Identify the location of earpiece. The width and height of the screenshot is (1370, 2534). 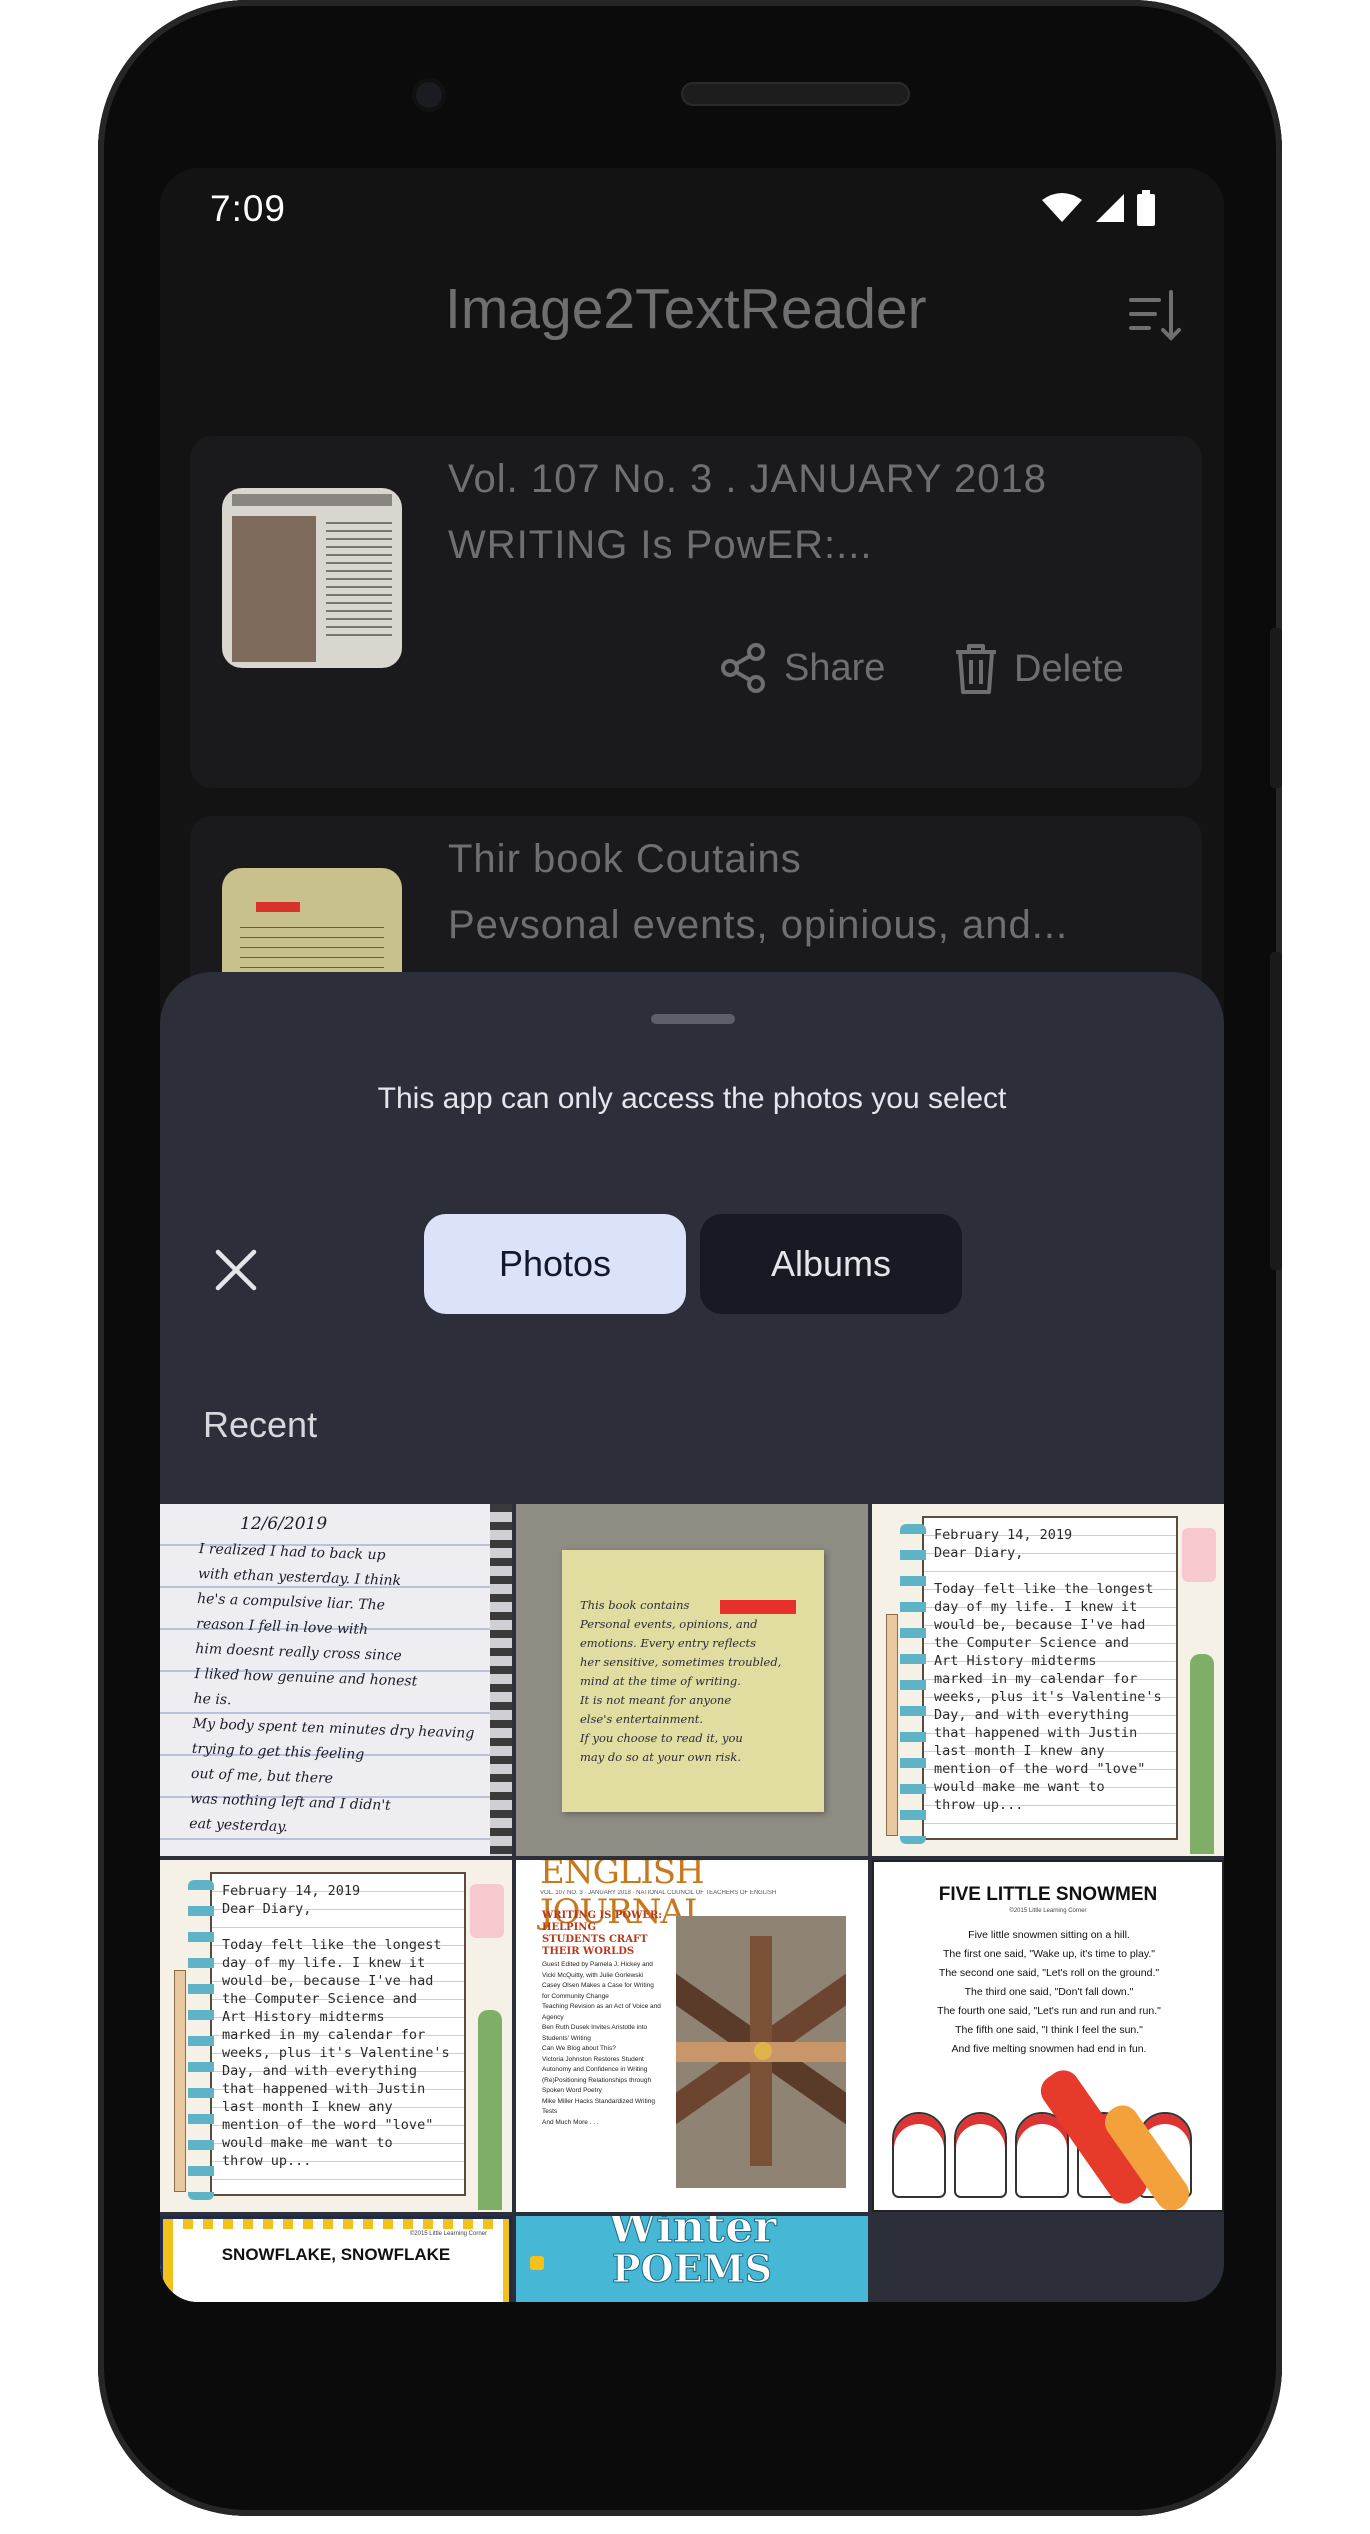
(795, 94).